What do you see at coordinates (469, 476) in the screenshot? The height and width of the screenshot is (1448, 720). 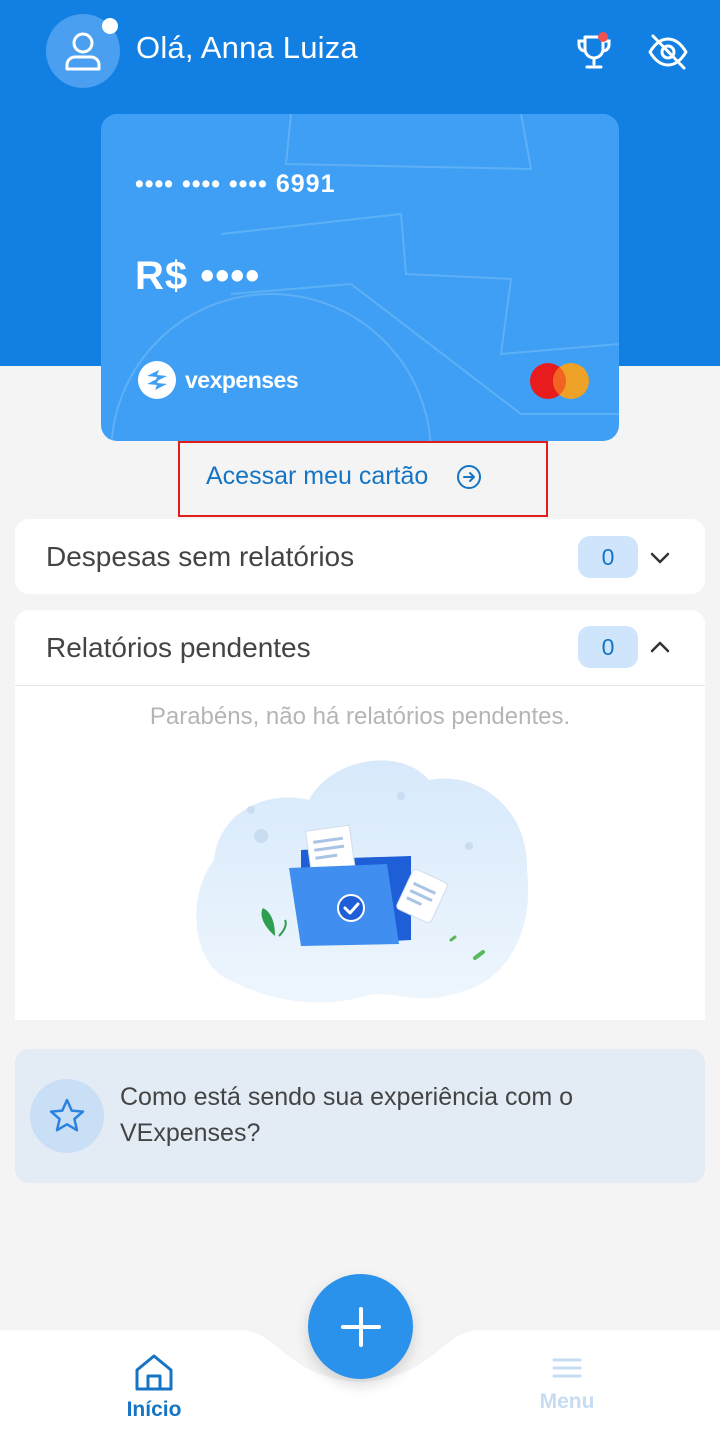 I see `arrow-right-circle-icon` at bounding box center [469, 476].